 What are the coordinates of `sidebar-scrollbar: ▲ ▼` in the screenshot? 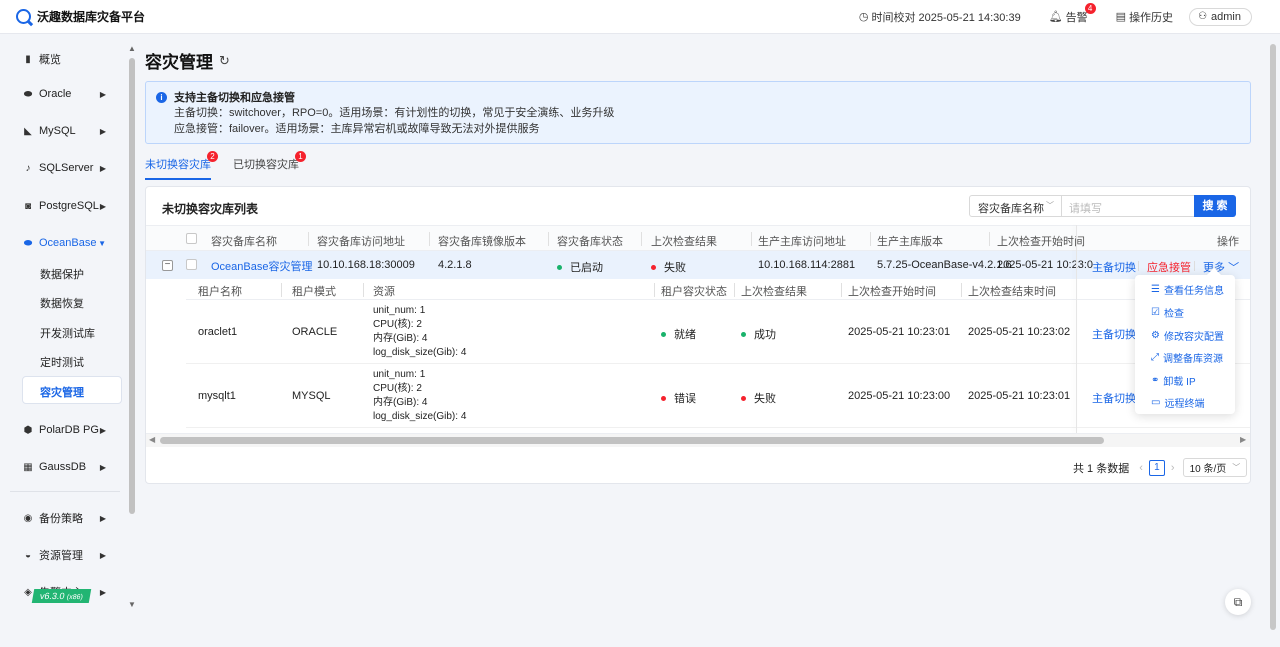 It's located at (132, 328).